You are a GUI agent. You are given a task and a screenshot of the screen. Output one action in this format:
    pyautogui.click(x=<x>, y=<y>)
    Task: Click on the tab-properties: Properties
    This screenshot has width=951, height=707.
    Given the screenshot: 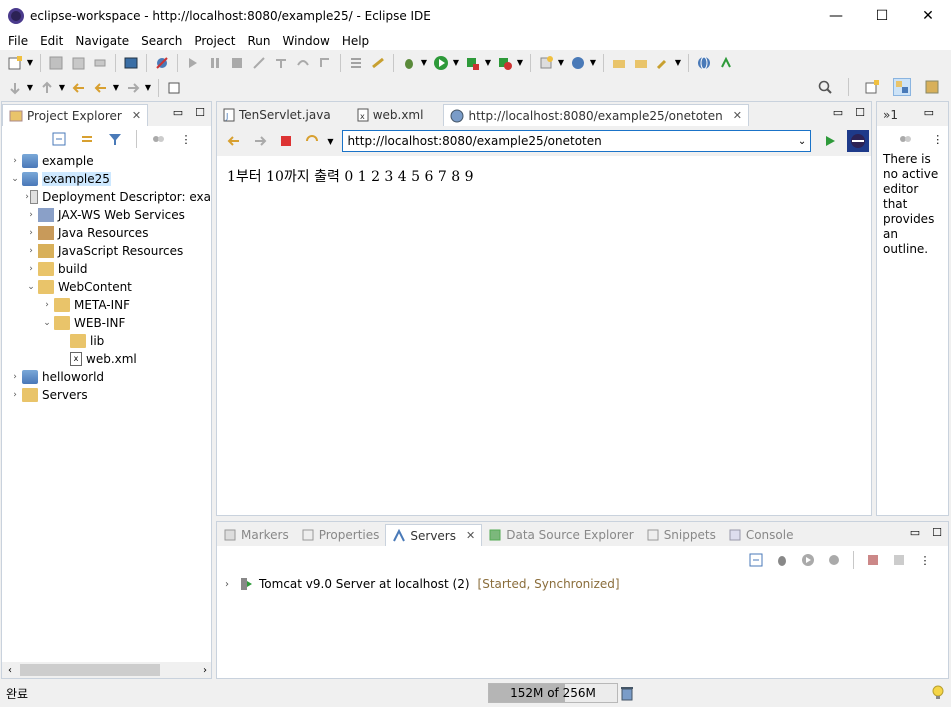 What is the action you would take?
    pyautogui.click(x=340, y=535)
    